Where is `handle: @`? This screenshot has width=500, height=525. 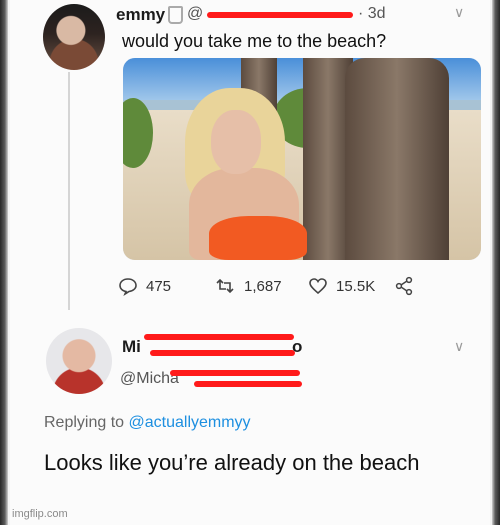 handle: @ is located at coordinates (195, 14).